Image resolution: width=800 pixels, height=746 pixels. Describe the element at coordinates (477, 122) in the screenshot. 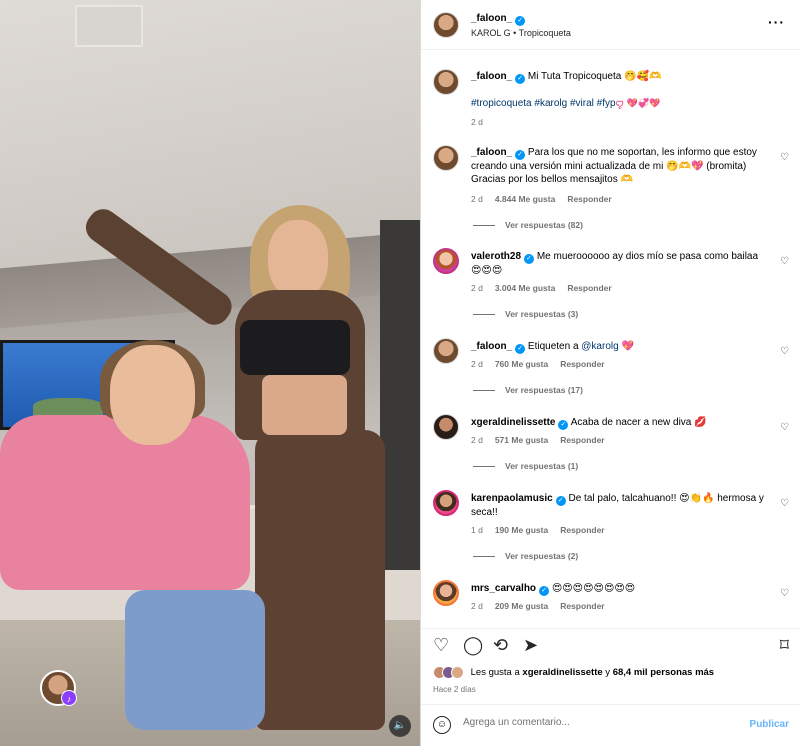

I see `caption-time: 2 d` at that location.